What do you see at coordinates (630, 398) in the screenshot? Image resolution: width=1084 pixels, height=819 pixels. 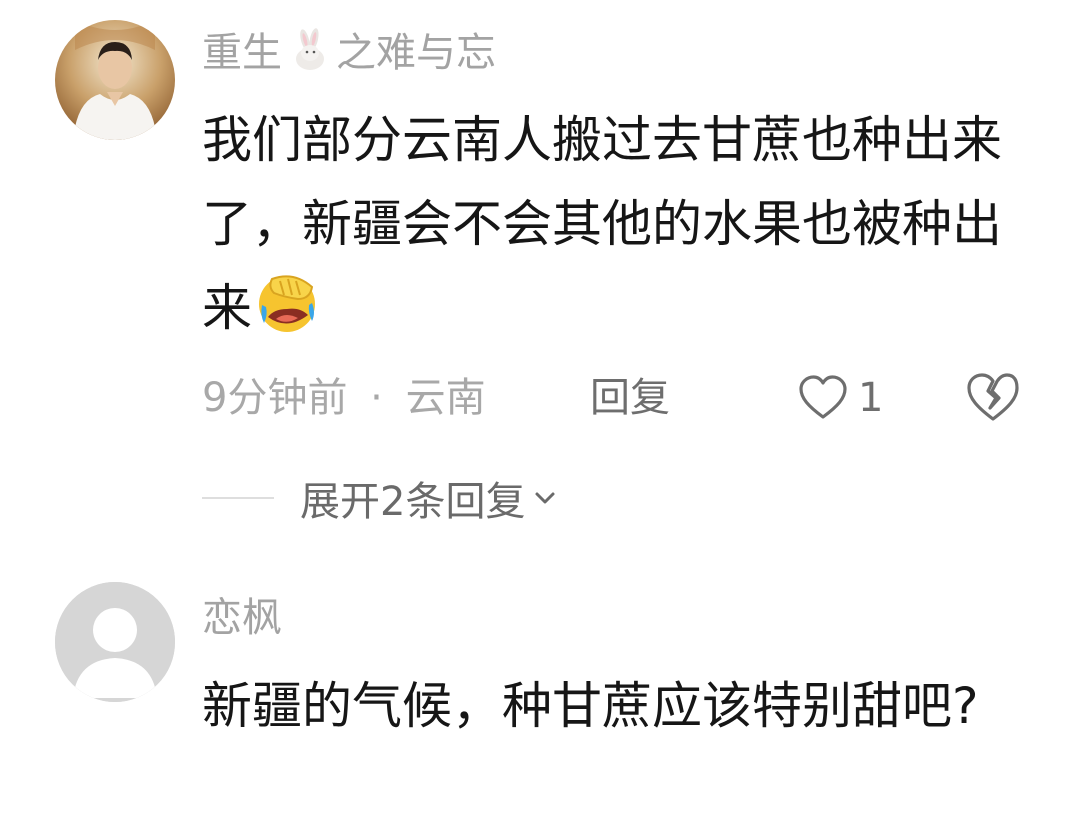 I see `reply-button: 回复` at bounding box center [630, 398].